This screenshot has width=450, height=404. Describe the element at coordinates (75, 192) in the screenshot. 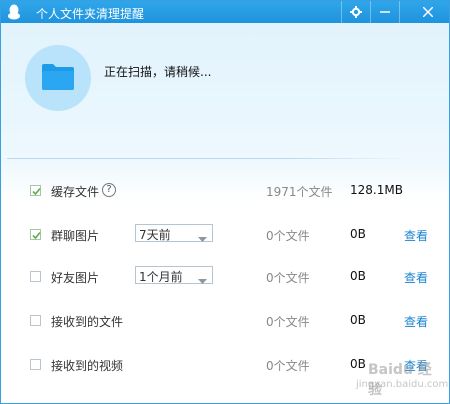

I see `row-label: 缓存文件` at that location.